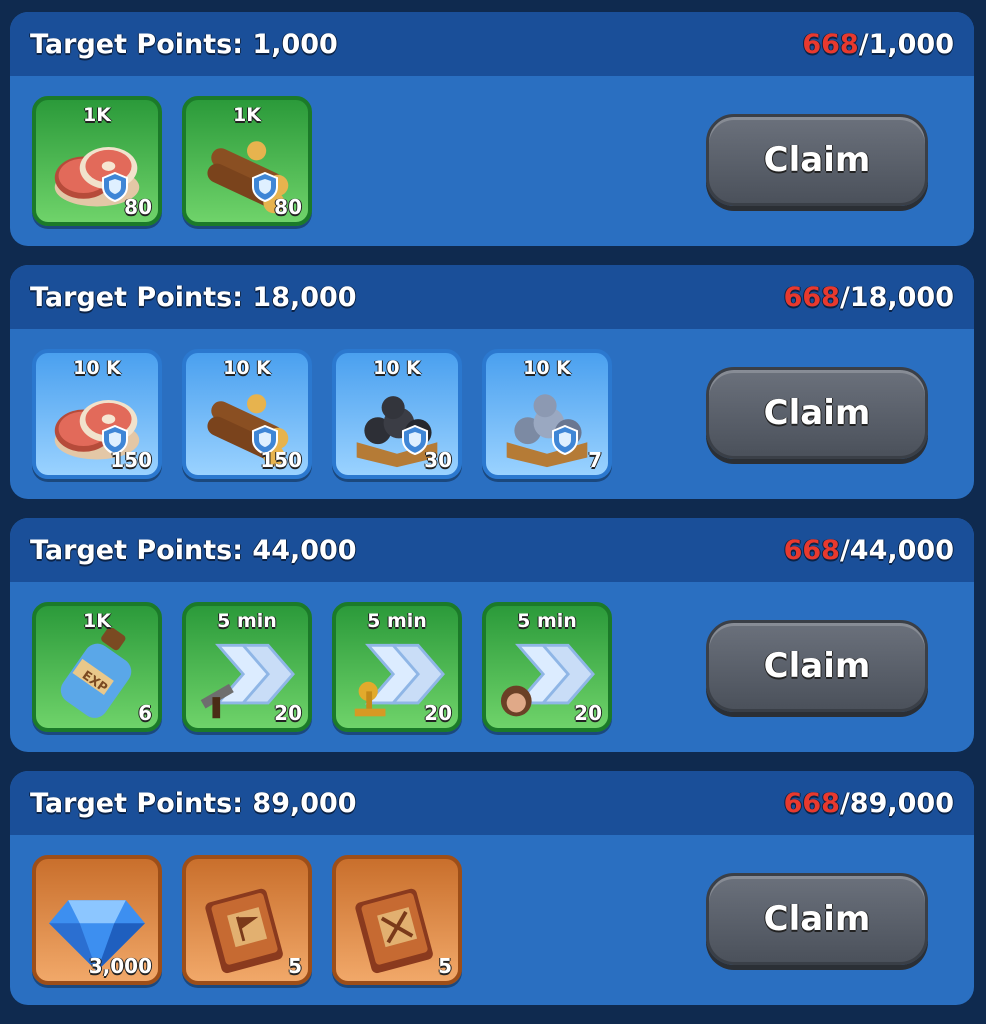  What do you see at coordinates (193, 297) in the screenshot?
I see `tier-title: Target Points: 18,000` at bounding box center [193, 297].